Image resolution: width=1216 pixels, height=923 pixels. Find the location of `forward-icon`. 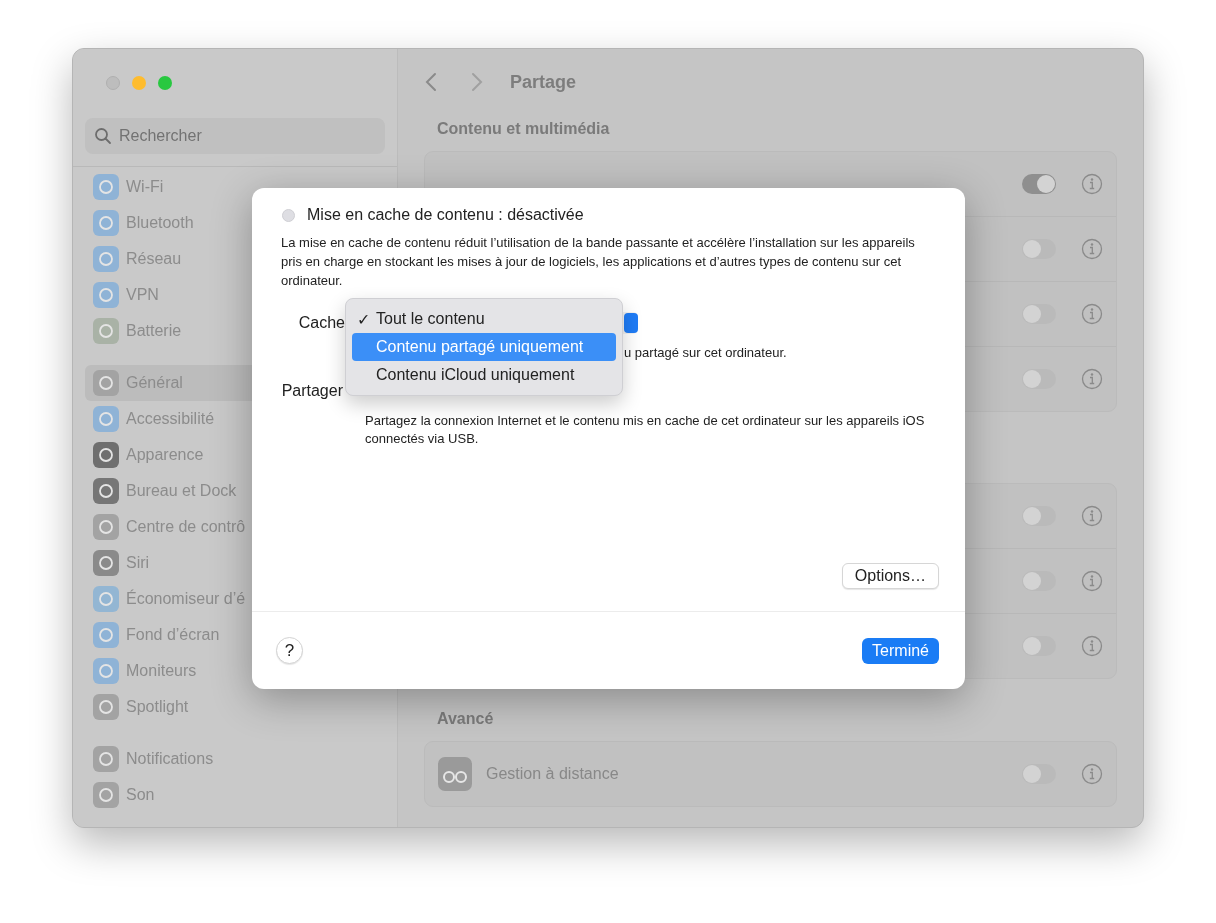

forward-icon is located at coordinates (477, 82).